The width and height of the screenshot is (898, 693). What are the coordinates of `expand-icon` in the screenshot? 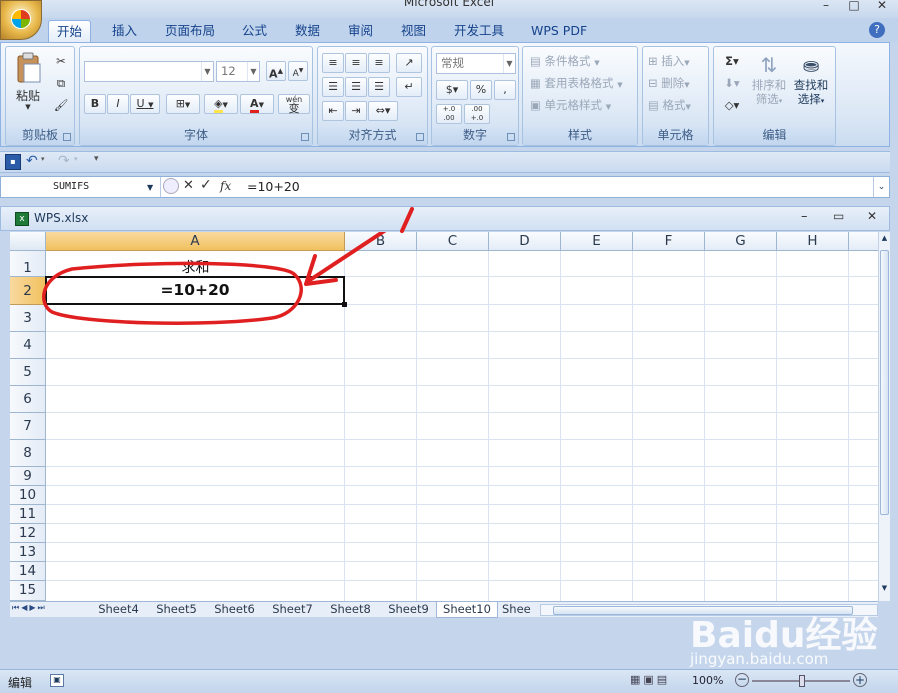 It's located at (171, 186).